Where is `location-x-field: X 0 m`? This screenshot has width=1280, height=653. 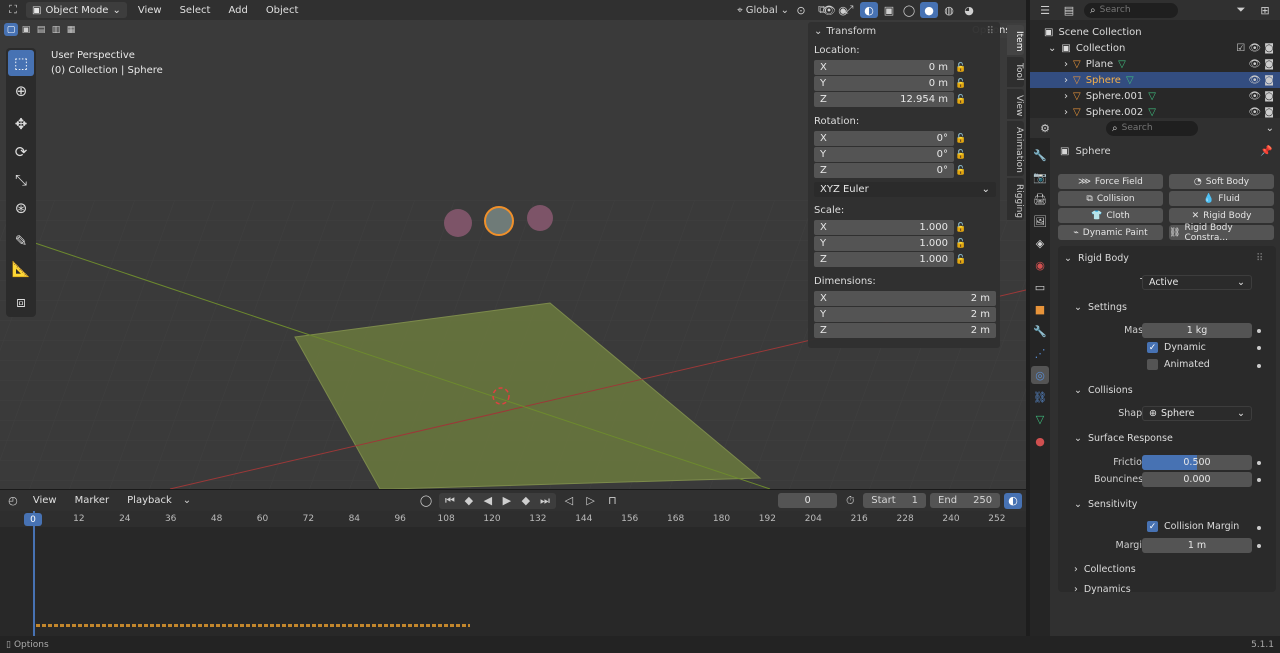 location-x-field: X 0 m is located at coordinates (884, 67).